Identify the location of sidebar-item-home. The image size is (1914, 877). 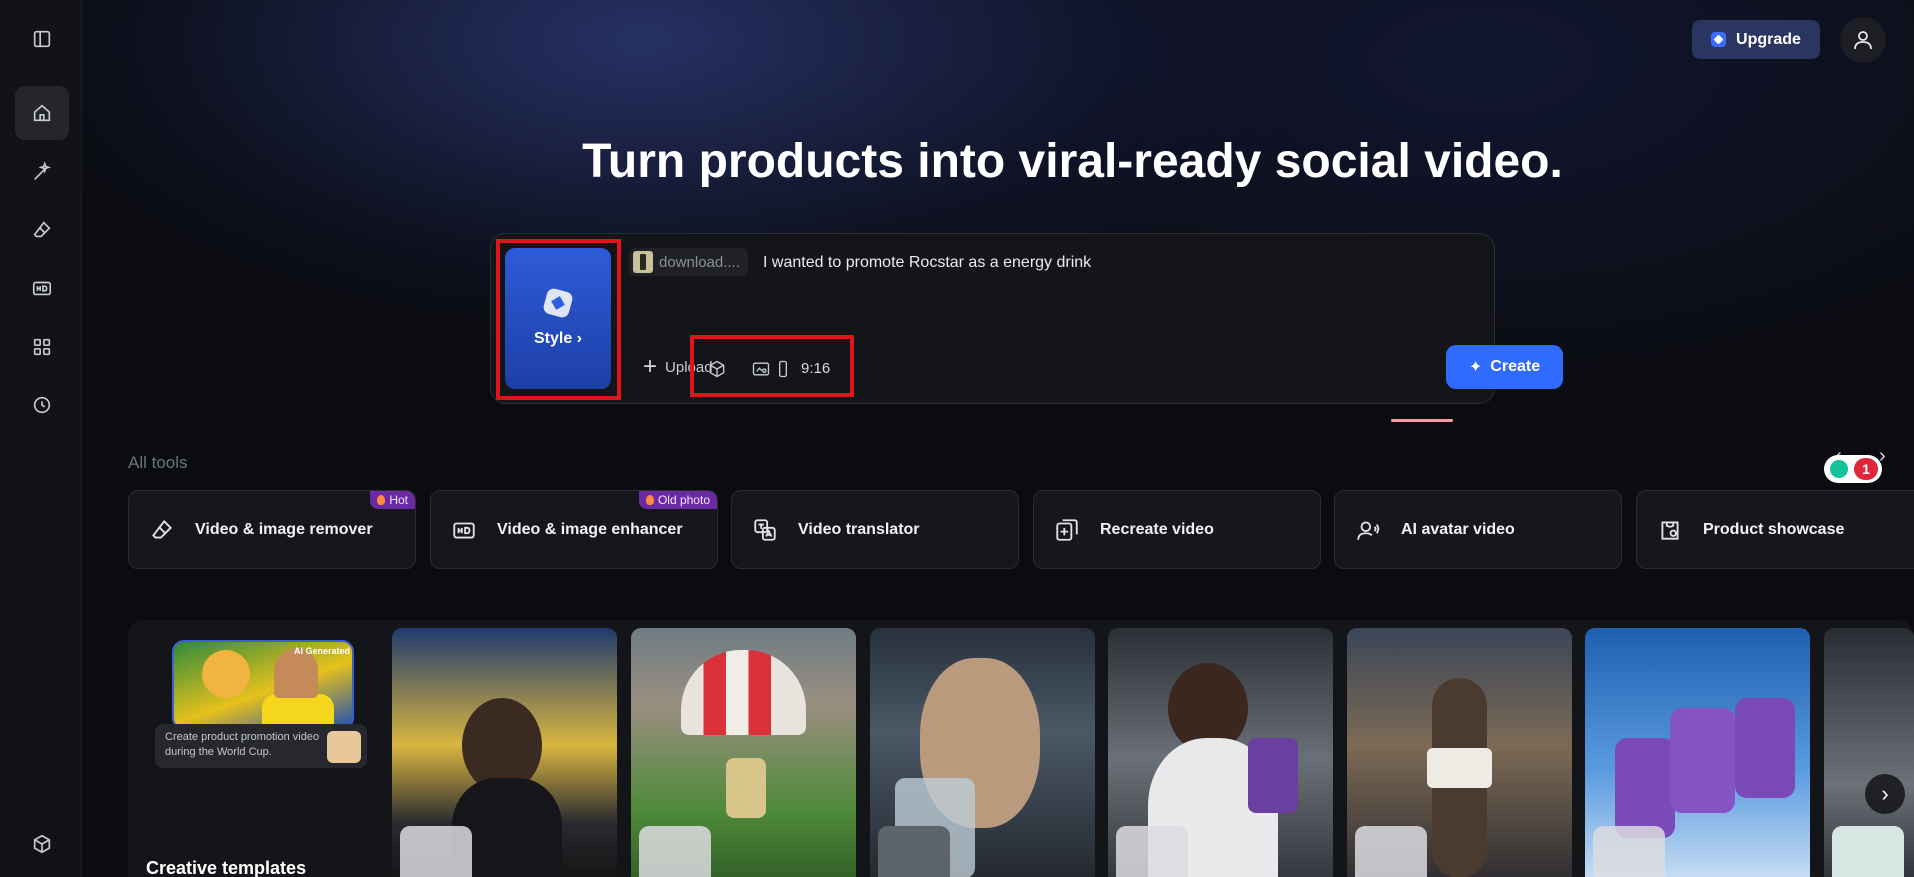
(42, 113).